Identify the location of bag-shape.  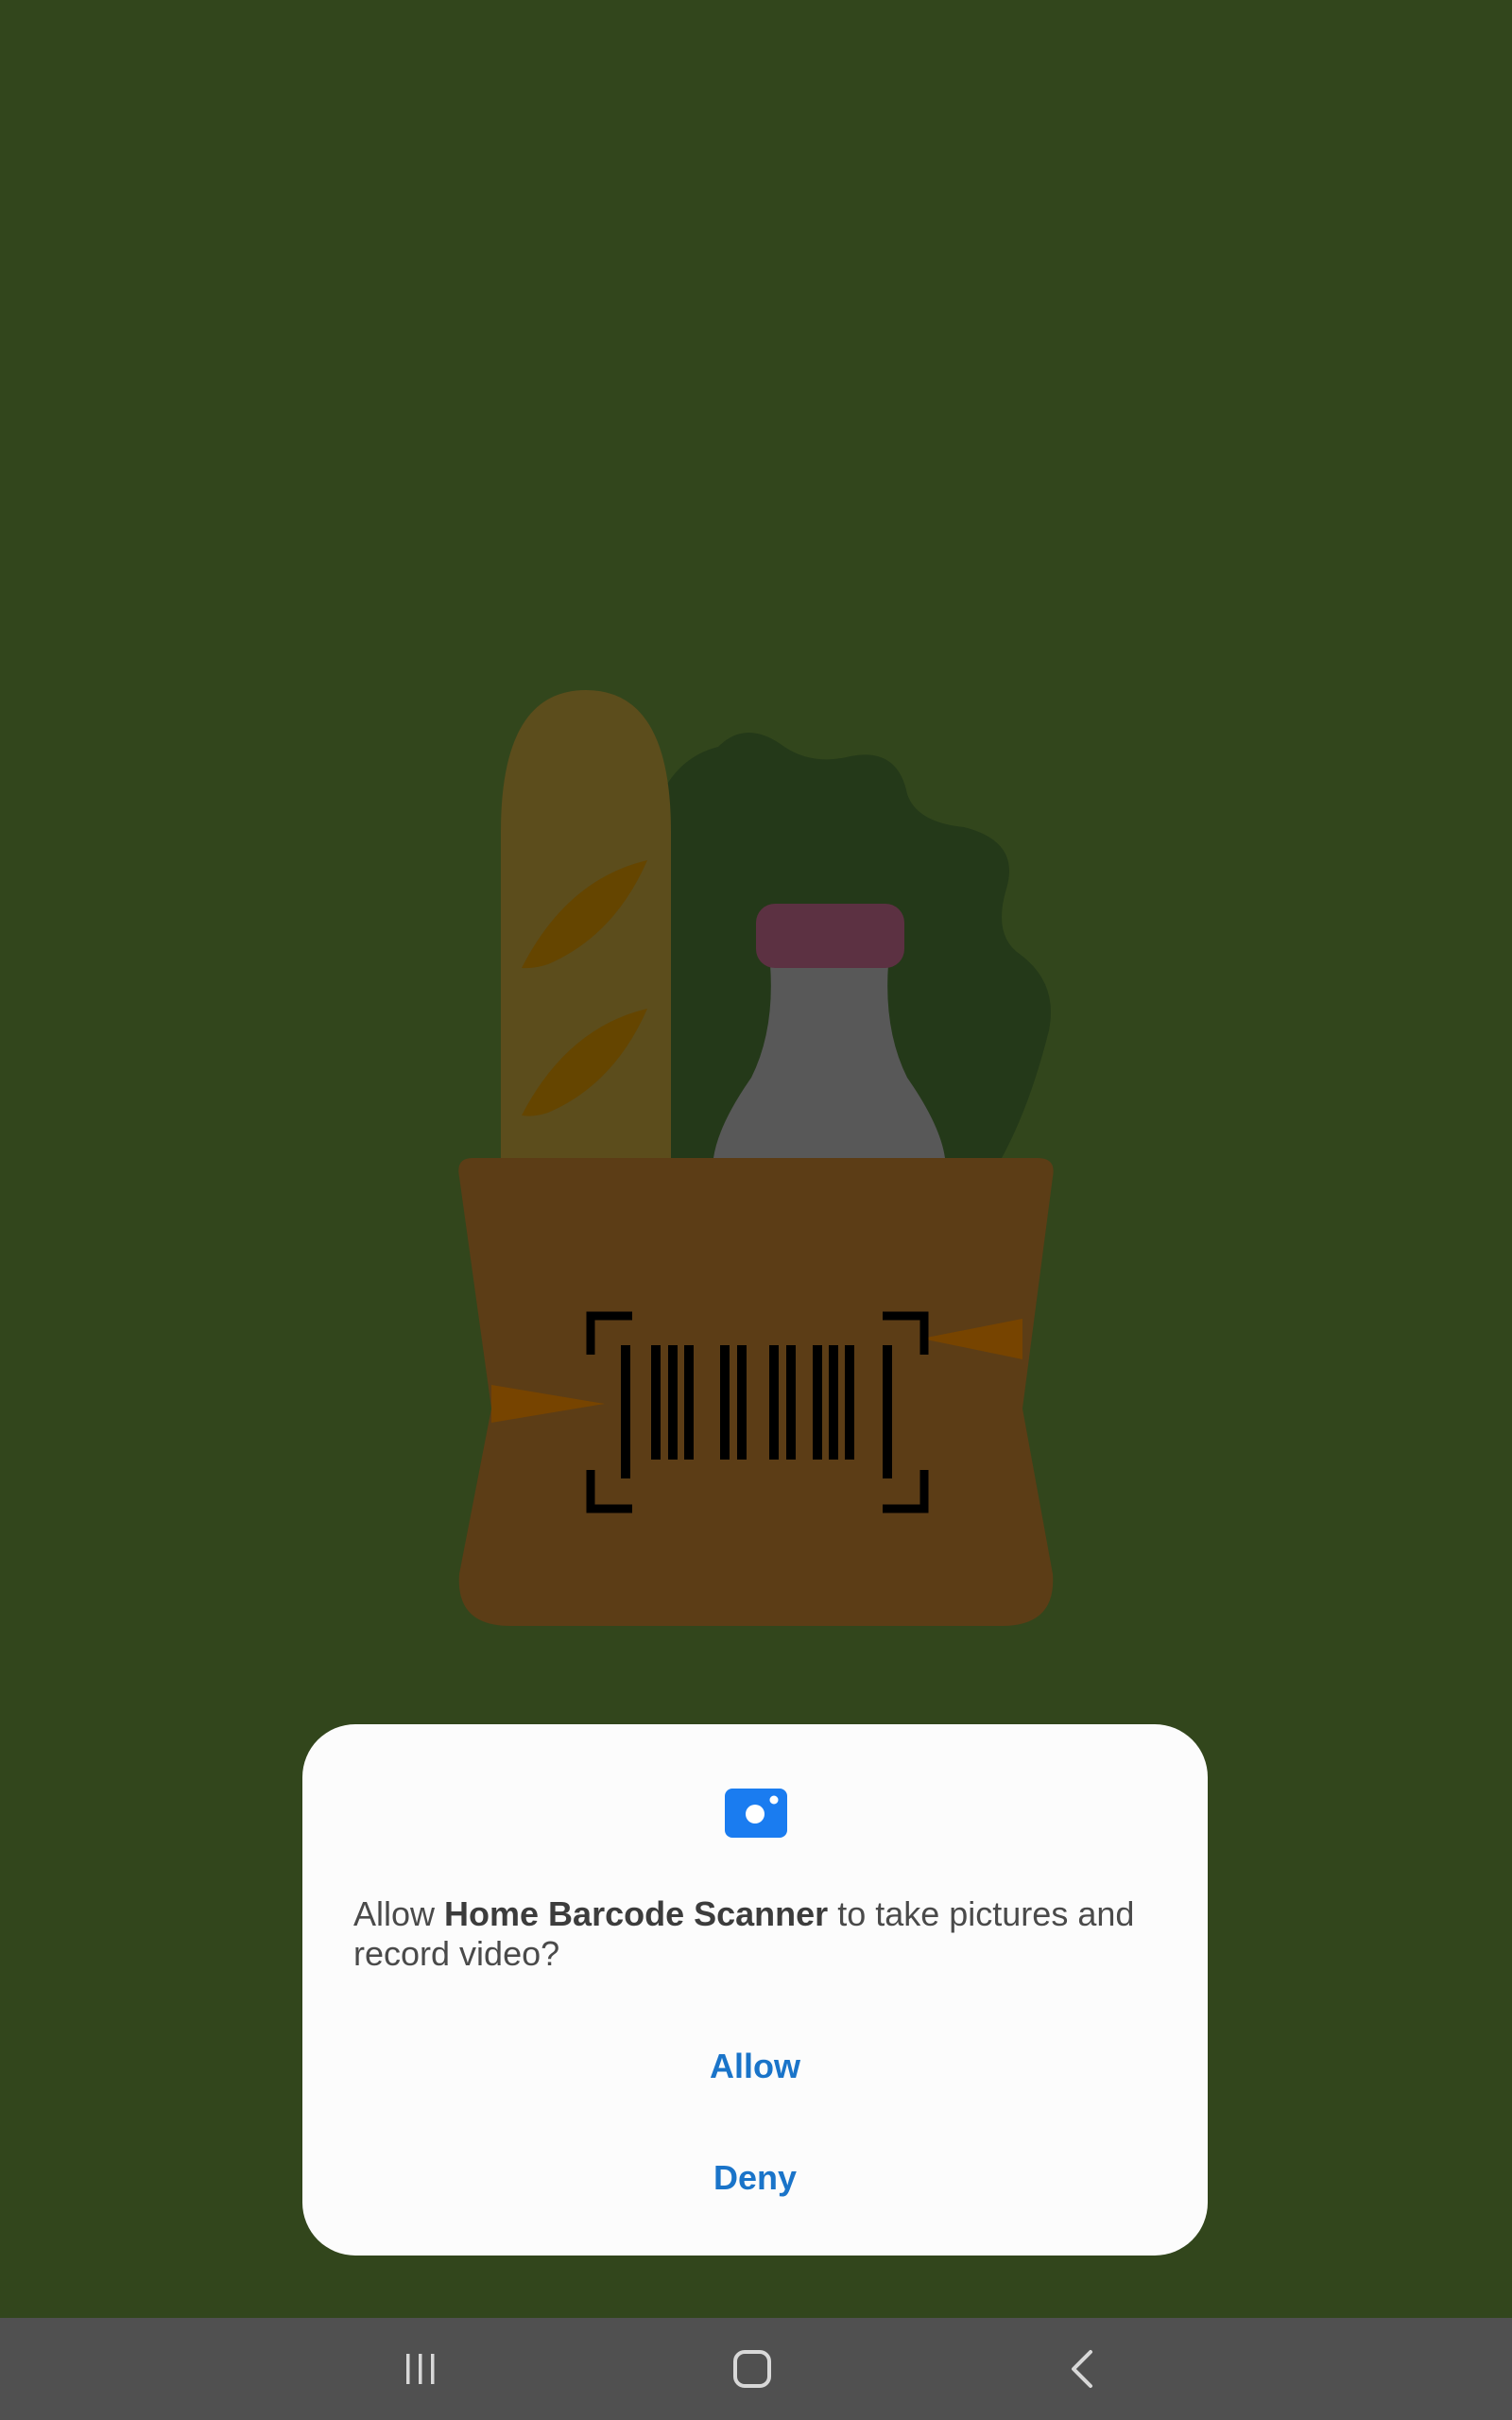
(756, 1392).